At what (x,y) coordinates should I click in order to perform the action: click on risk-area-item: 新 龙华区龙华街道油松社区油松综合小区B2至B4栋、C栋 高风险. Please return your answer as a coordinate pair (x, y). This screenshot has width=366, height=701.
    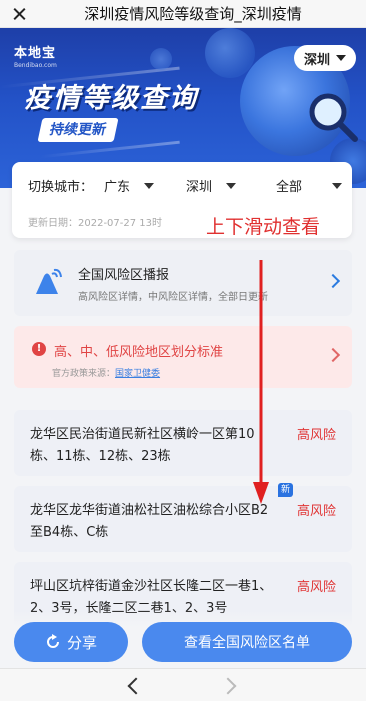
    Looking at the image, I should click on (183, 517).